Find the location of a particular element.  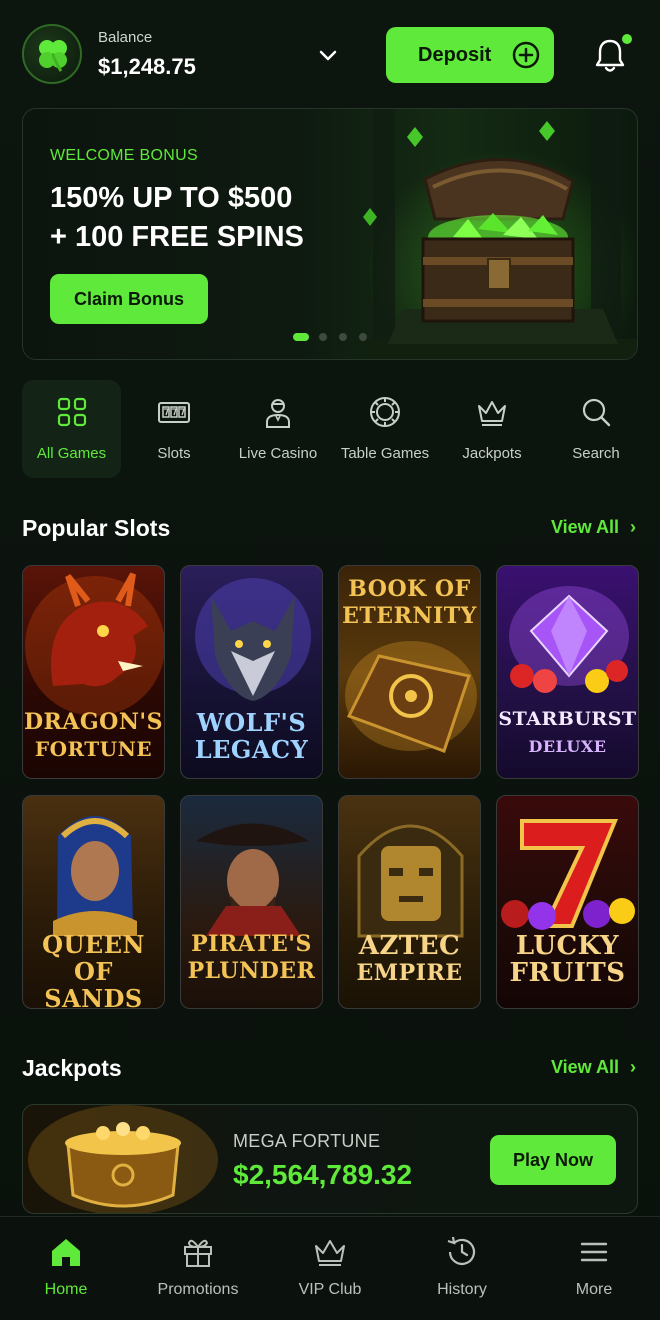

game-title-line1: STARBURST is located at coordinates (567, 719).